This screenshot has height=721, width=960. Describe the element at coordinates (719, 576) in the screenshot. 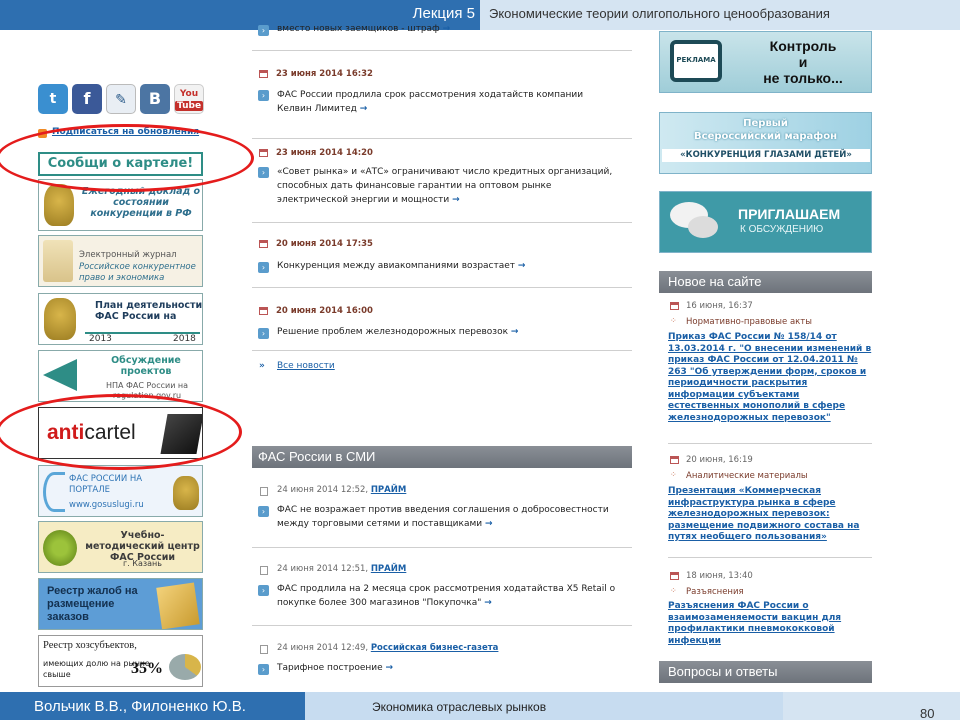

I see `new-item-date: 18 июня, 13:40` at that location.